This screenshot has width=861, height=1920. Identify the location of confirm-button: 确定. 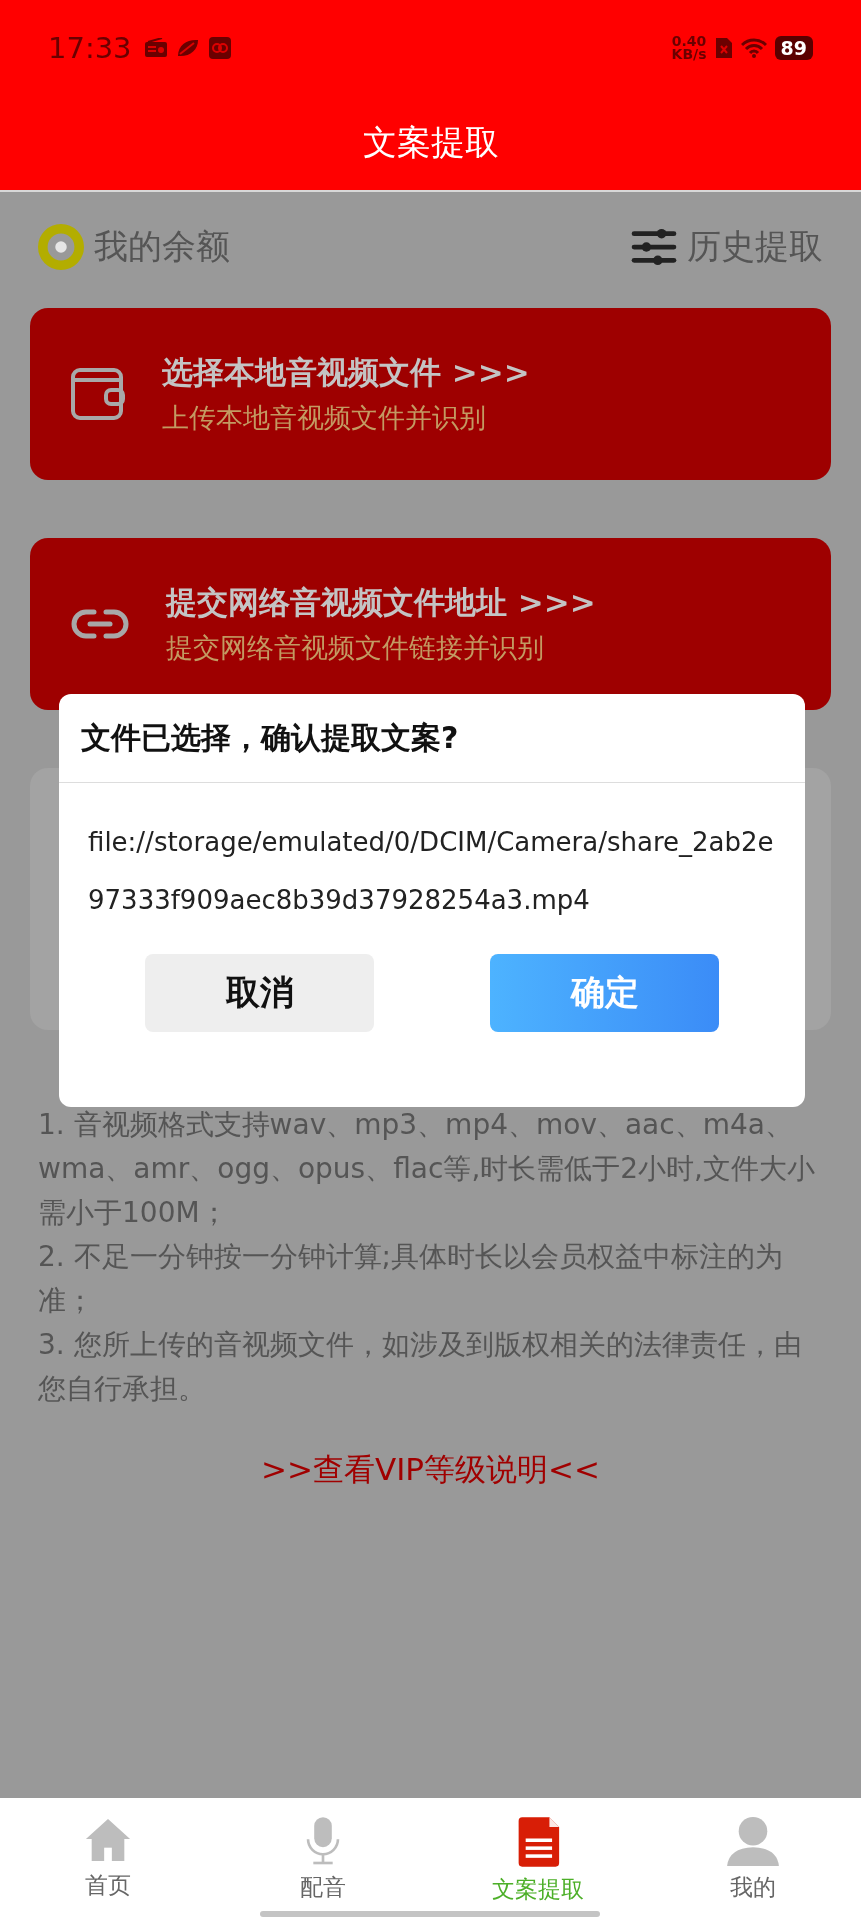
(604, 993).